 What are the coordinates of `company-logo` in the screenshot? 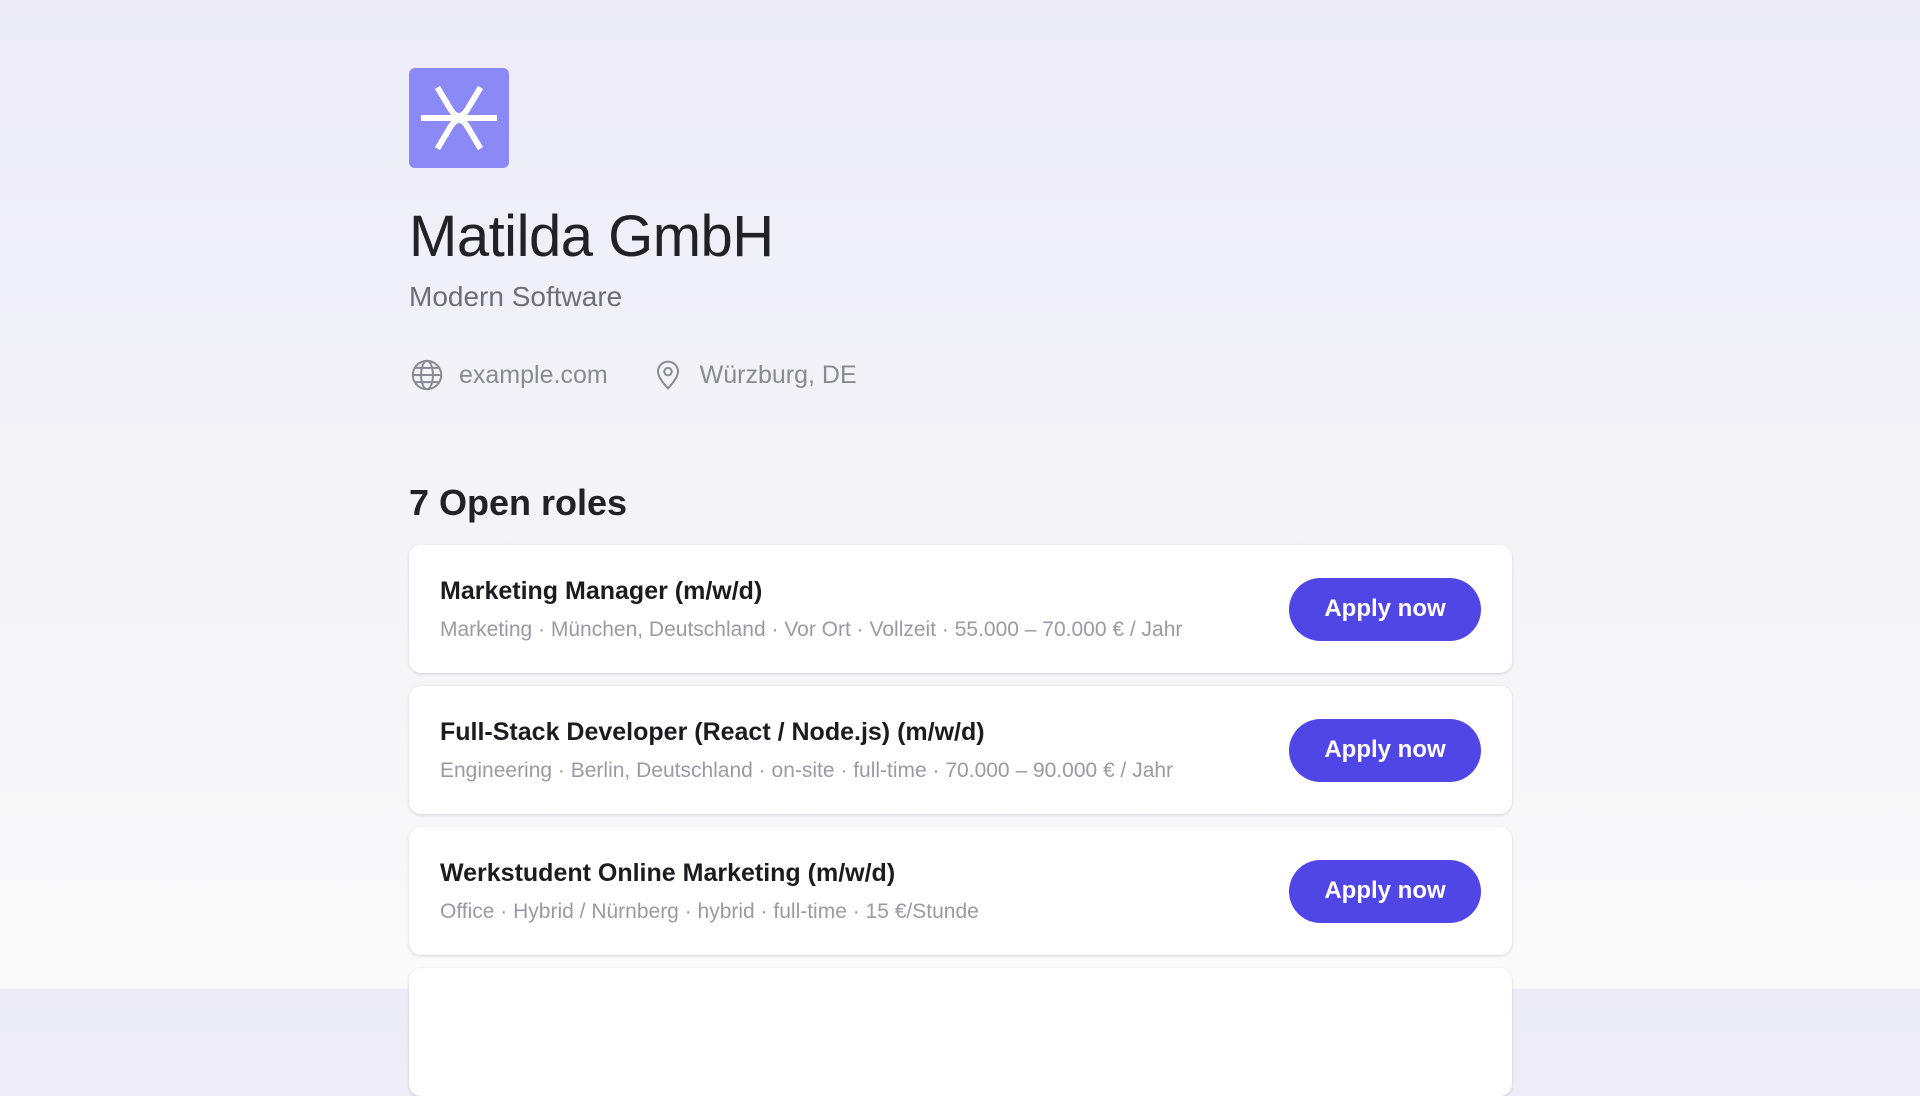 It's located at (459, 118).